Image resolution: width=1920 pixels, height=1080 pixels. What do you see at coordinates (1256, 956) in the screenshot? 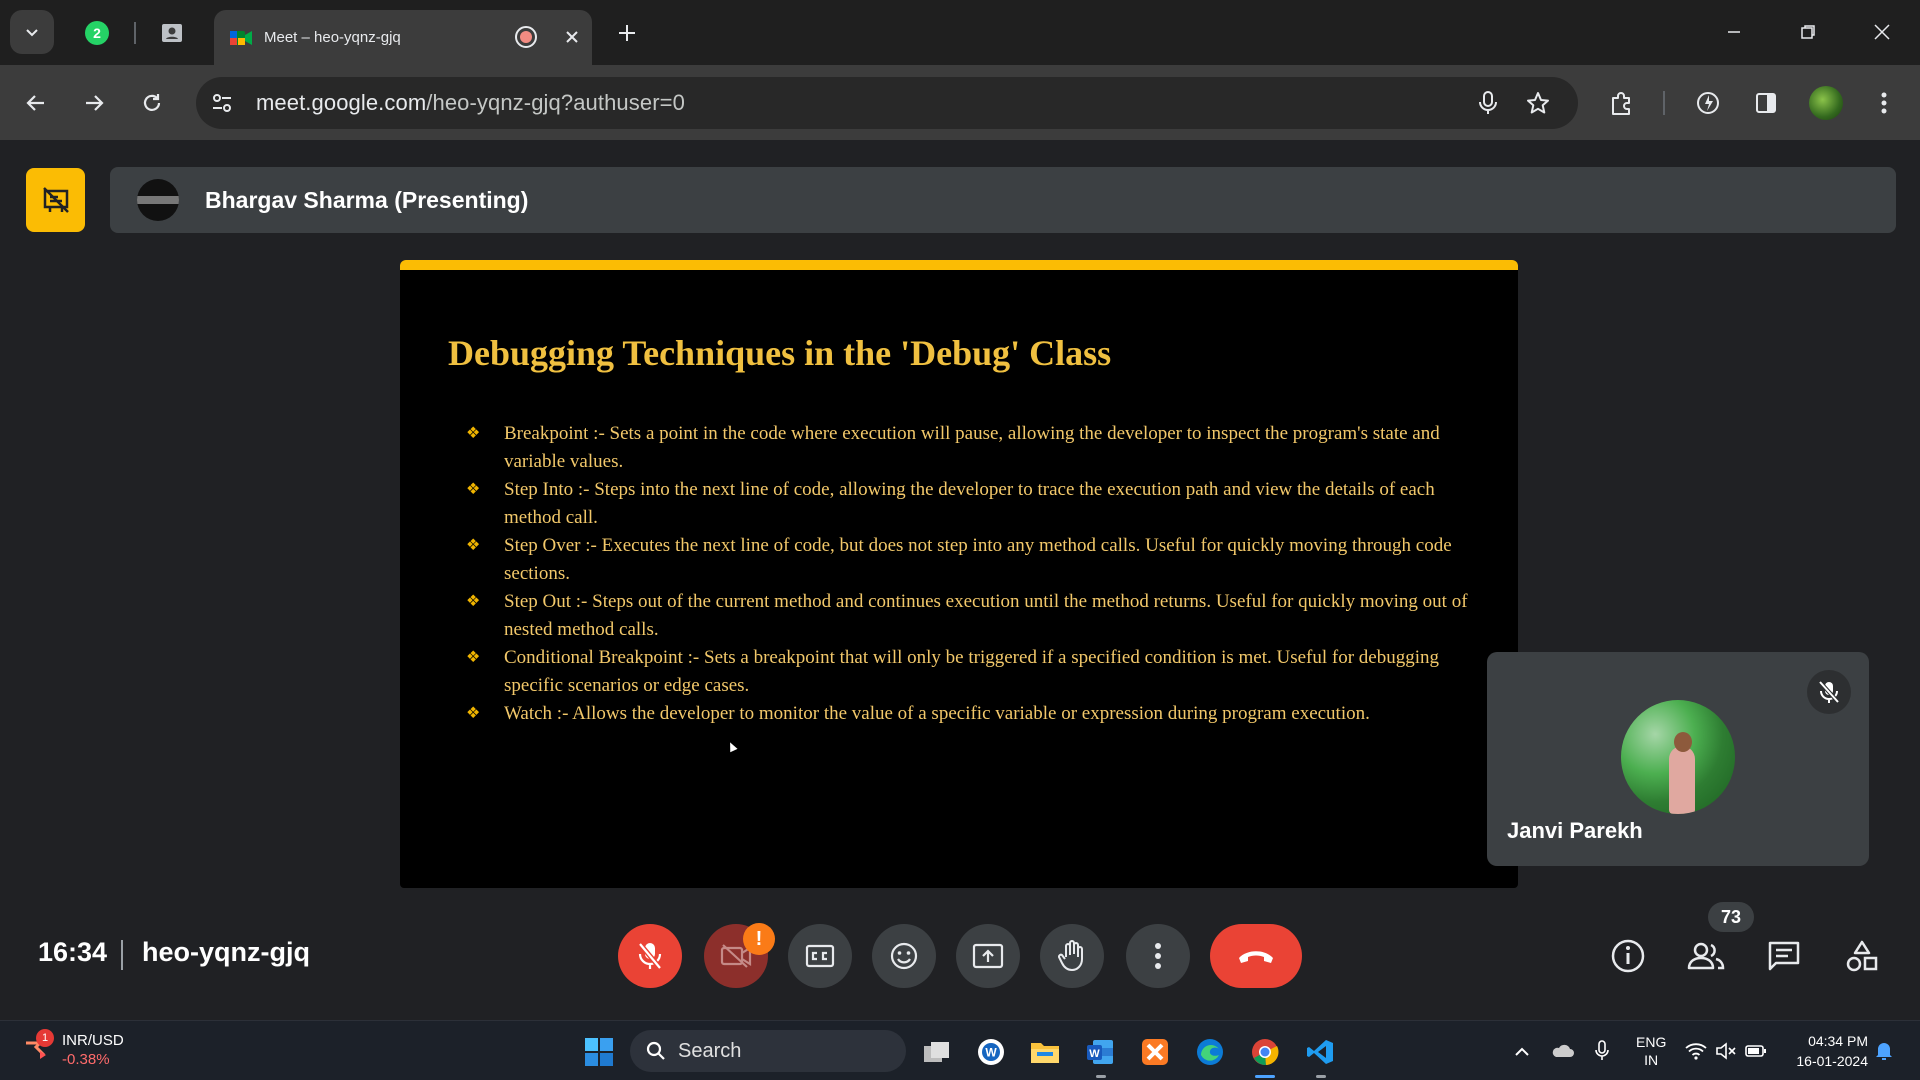
I see `leave-call-button` at bounding box center [1256, 956].